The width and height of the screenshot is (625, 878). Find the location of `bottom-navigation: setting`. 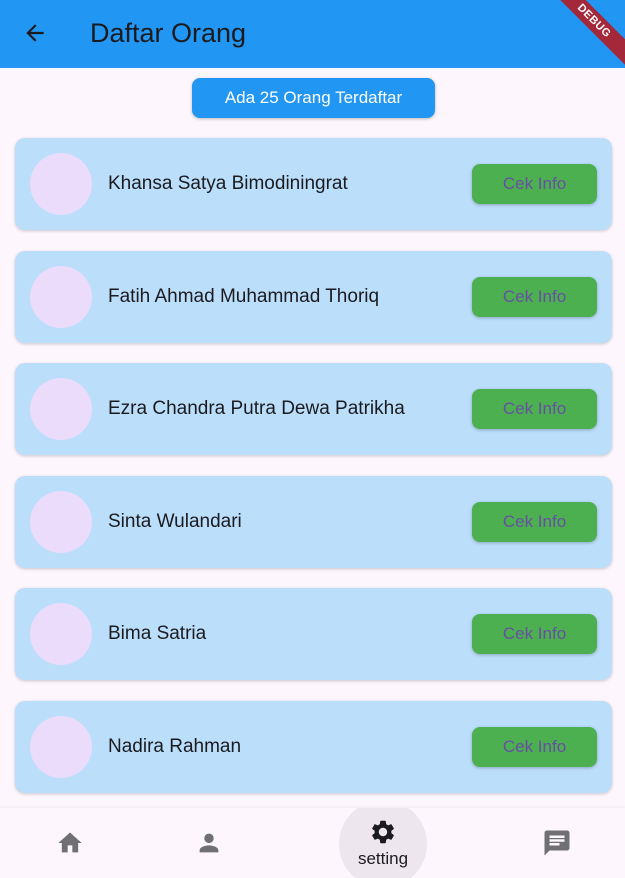

bottom-navigation: setting is located at coordinates (312, 843).